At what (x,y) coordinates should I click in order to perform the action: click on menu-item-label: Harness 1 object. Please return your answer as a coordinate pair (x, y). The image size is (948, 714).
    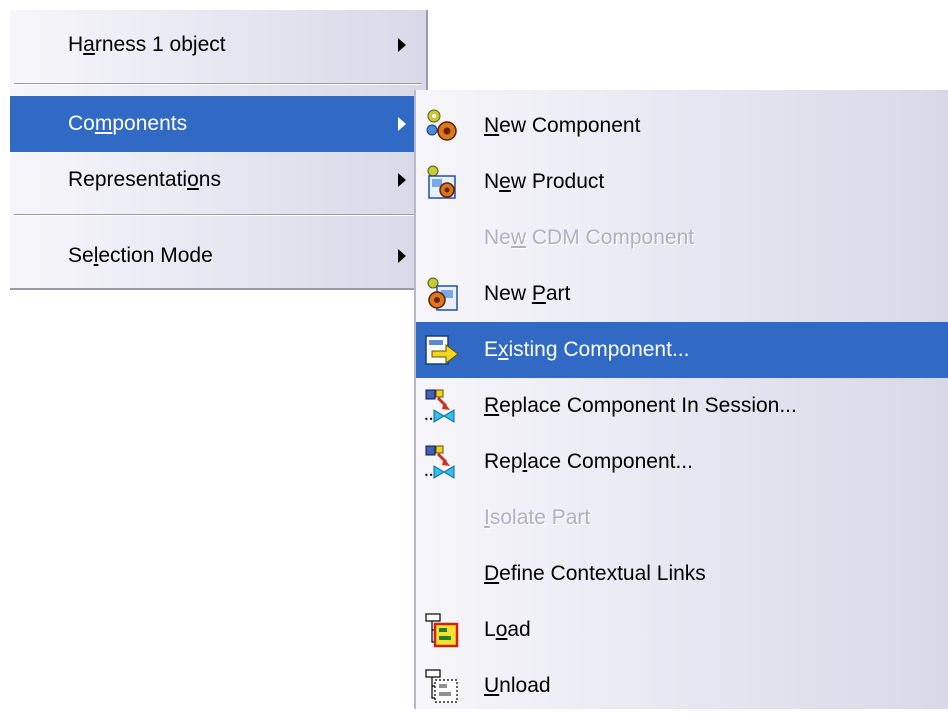
    Looking at the image, I should click on (147, 44).